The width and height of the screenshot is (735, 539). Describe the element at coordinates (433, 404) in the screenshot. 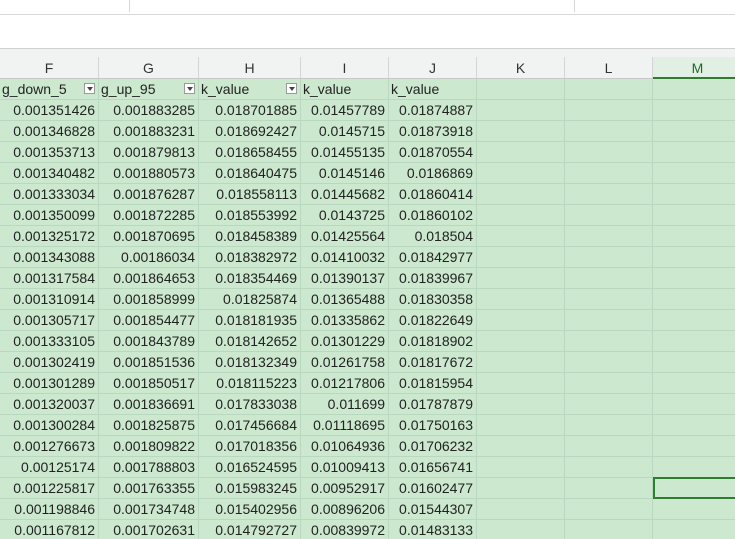

I see `data-cell: 0.01787879` at that location.